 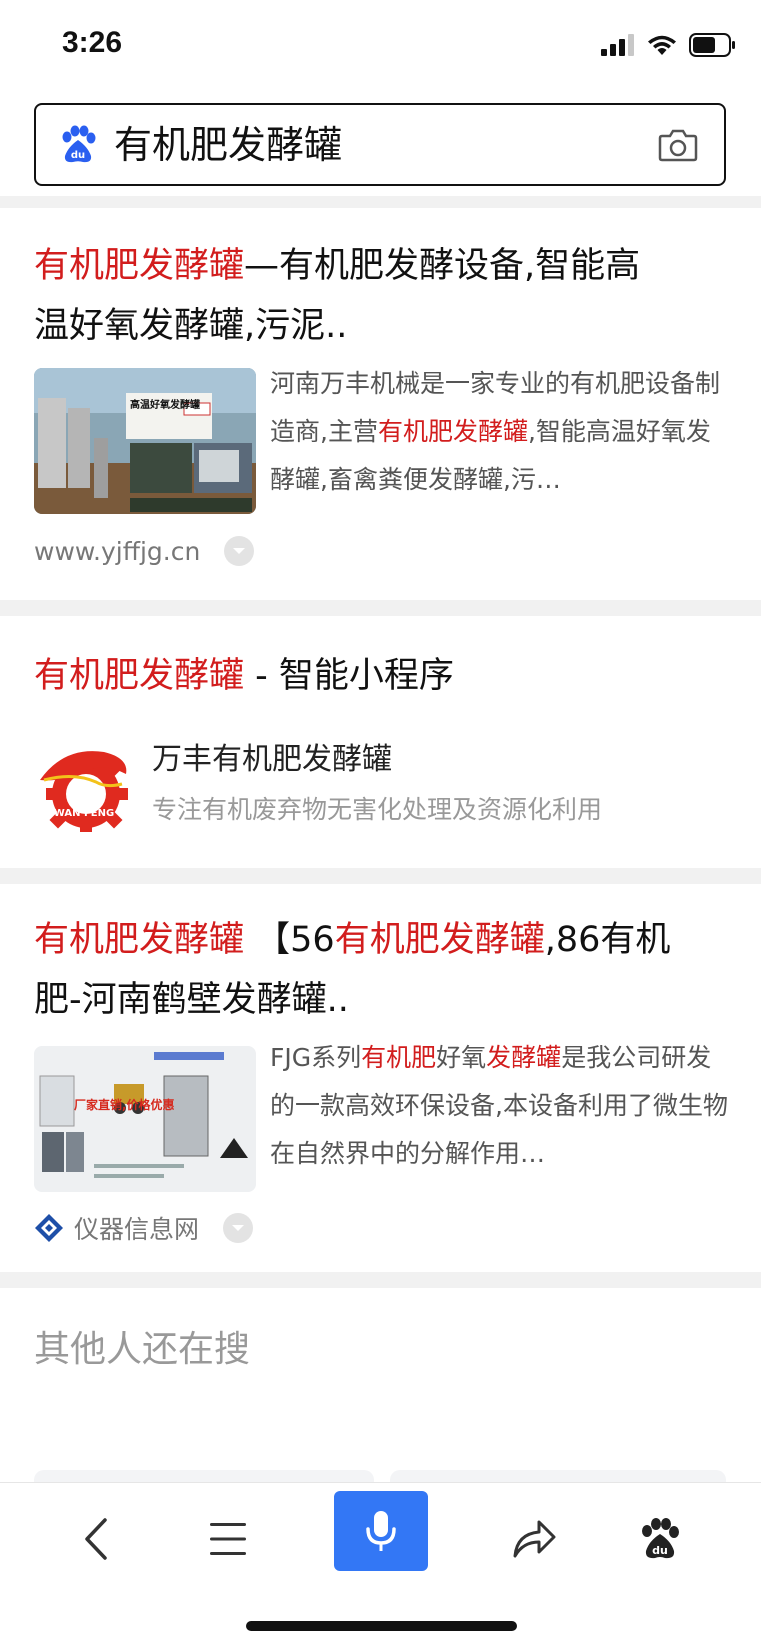 I want to click on result-source: www.yjffjg.cn, so click(x=144, y=551).